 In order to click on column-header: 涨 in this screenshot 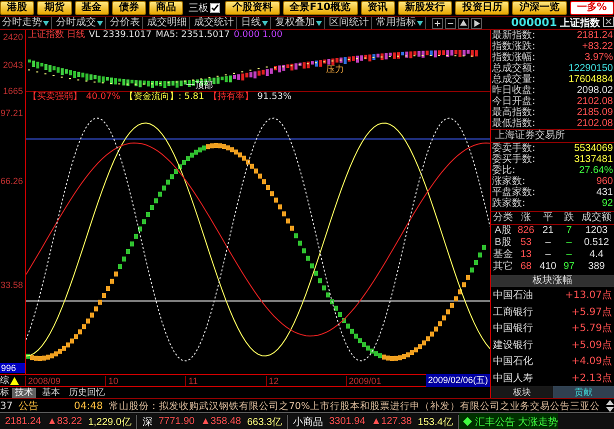, I will do `click(526, 218)`.